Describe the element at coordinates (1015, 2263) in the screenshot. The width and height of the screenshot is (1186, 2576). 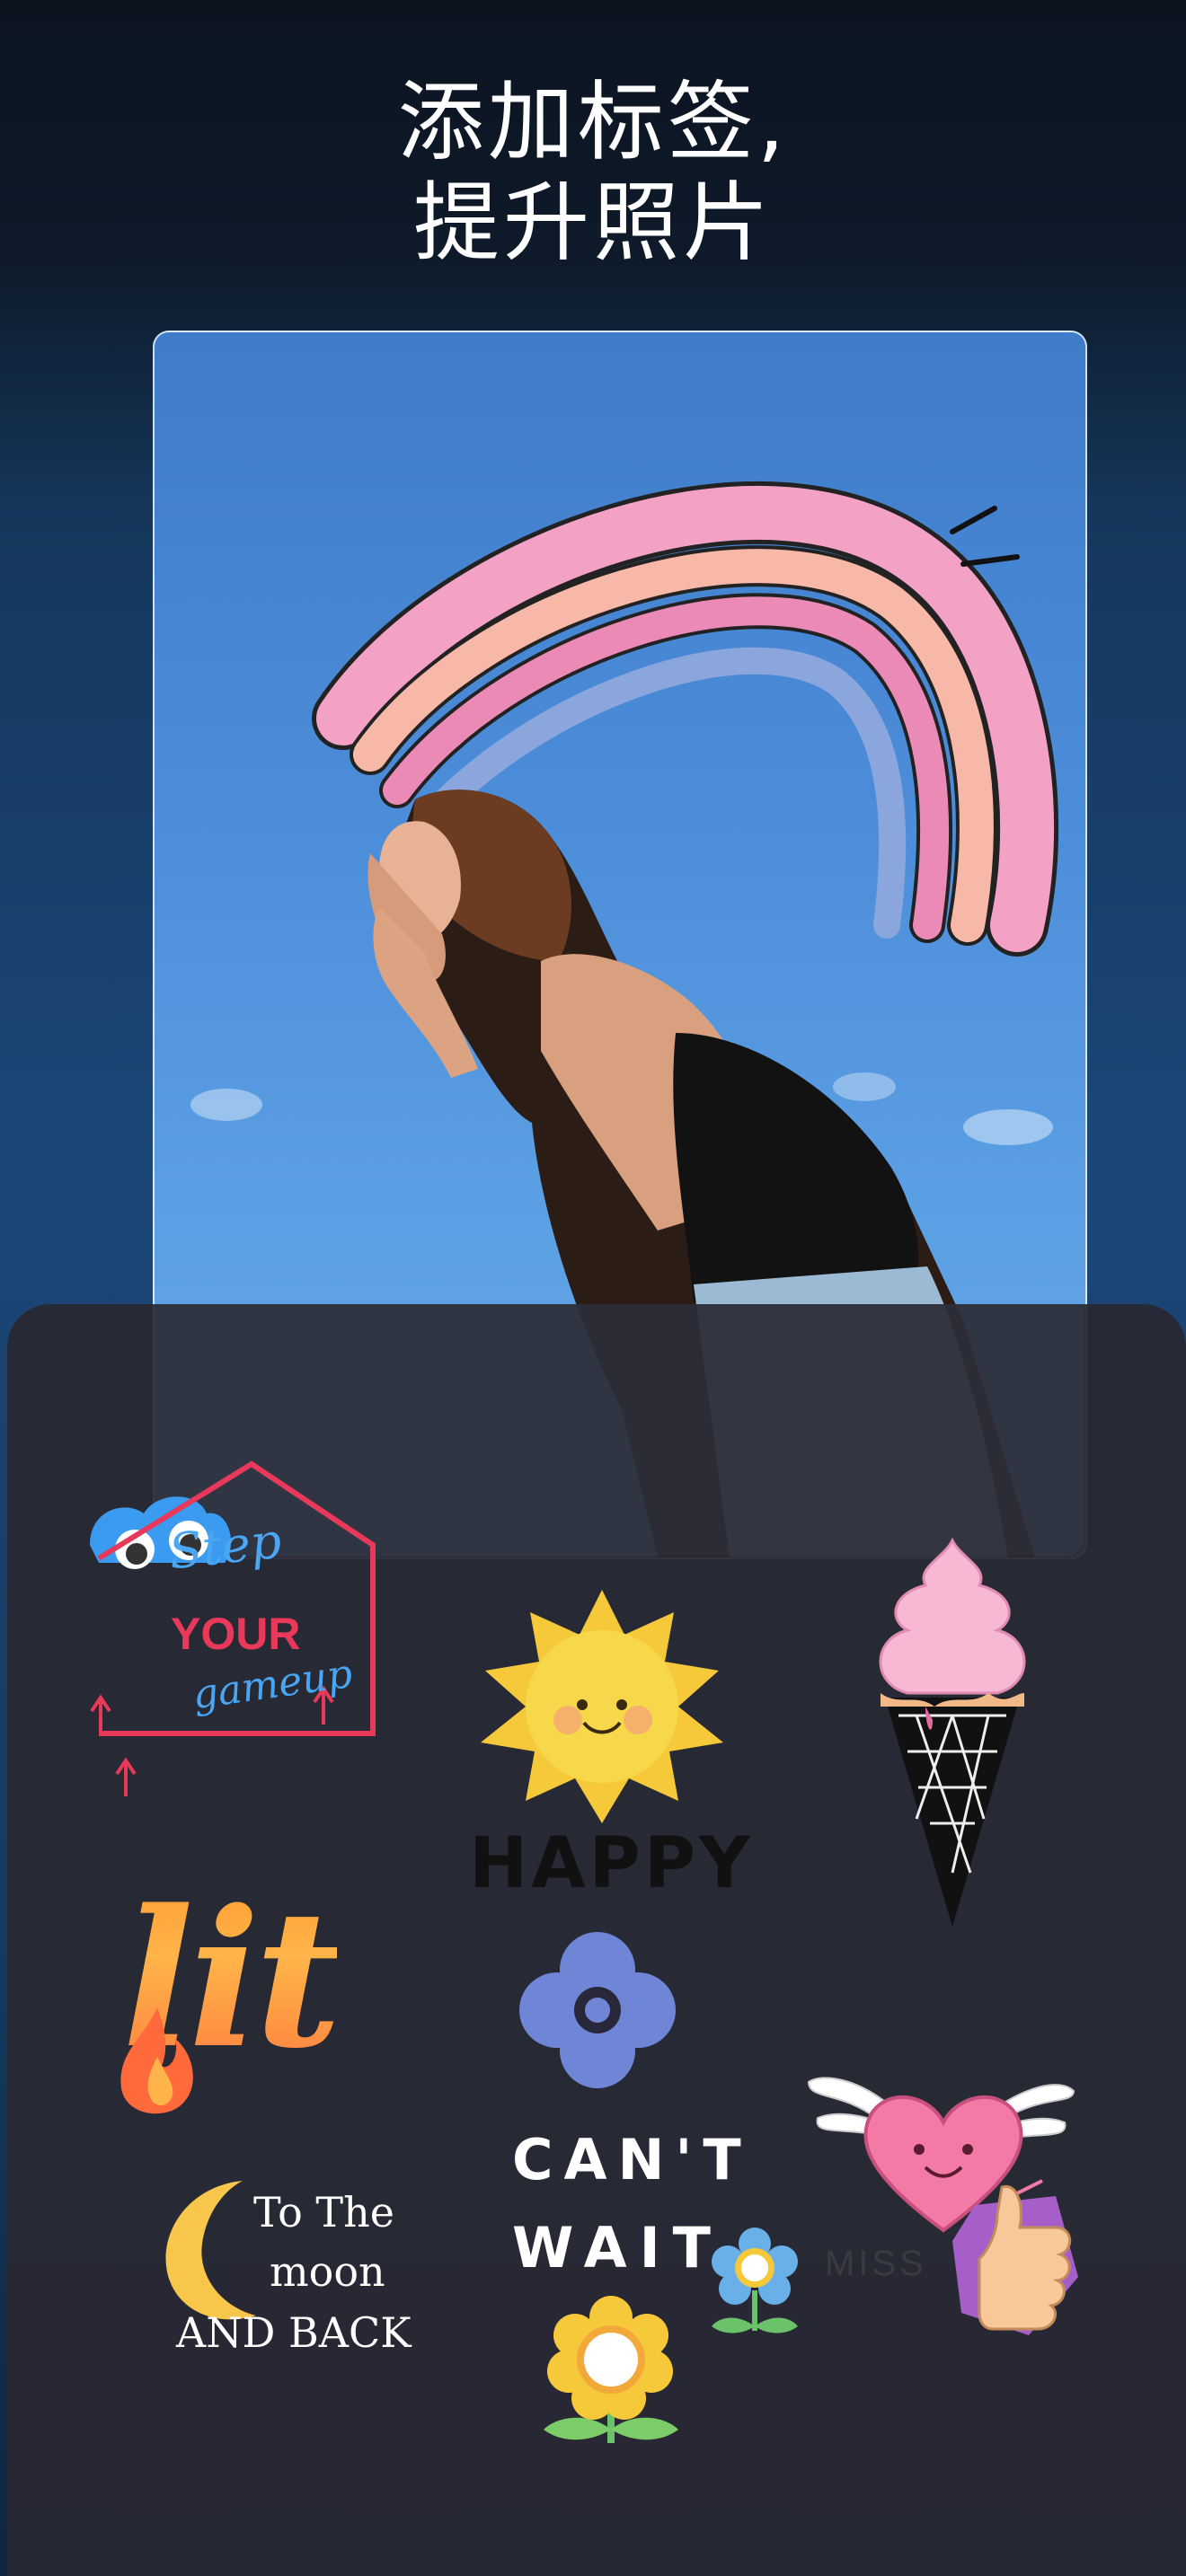
I see `thumbs-up-sticker` at that location.